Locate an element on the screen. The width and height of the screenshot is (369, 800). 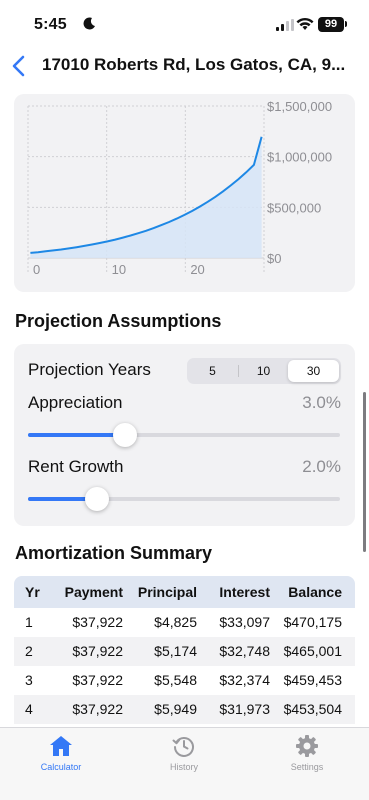
y-tick-label: $1,500,000 is located at coordinates (299, 106).